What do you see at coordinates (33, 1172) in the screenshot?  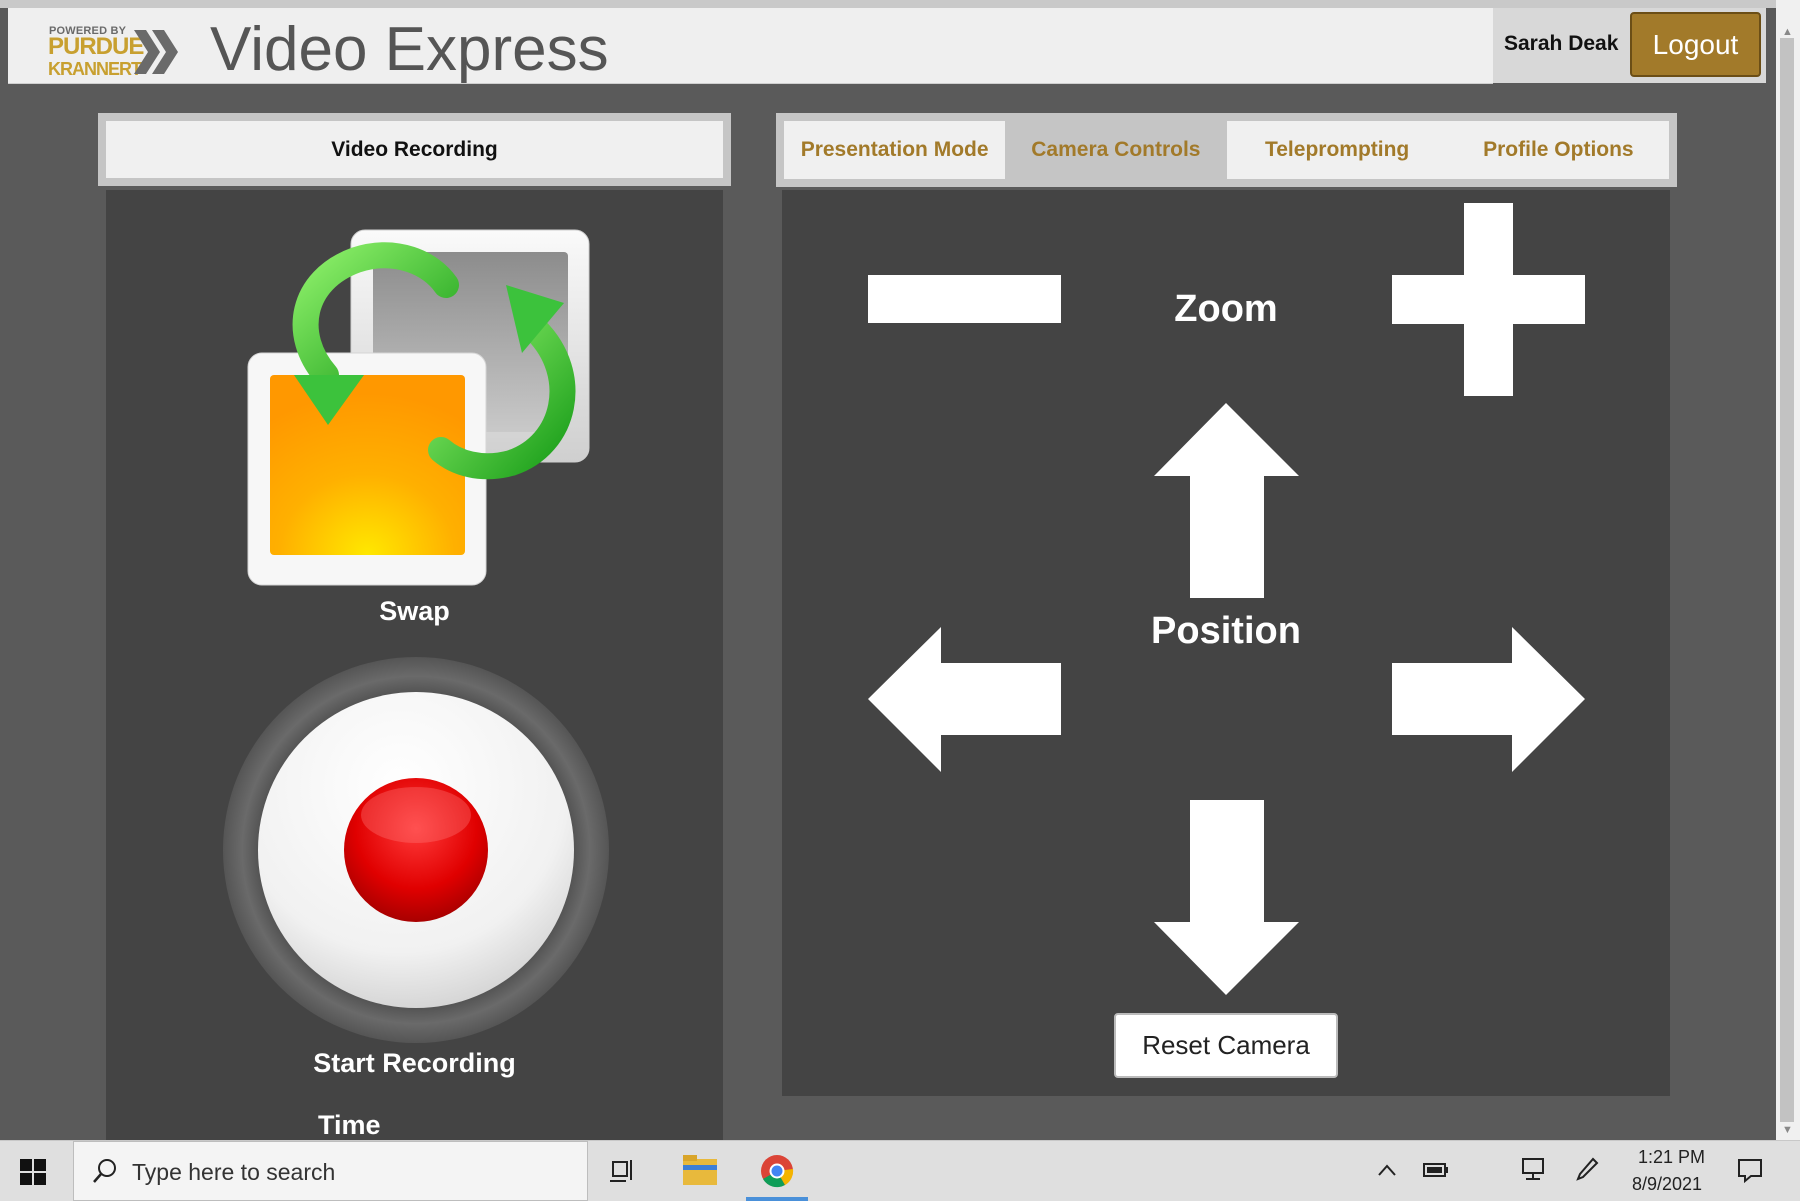 I see `windows-start-icon` at bounding box center [33, 1172].